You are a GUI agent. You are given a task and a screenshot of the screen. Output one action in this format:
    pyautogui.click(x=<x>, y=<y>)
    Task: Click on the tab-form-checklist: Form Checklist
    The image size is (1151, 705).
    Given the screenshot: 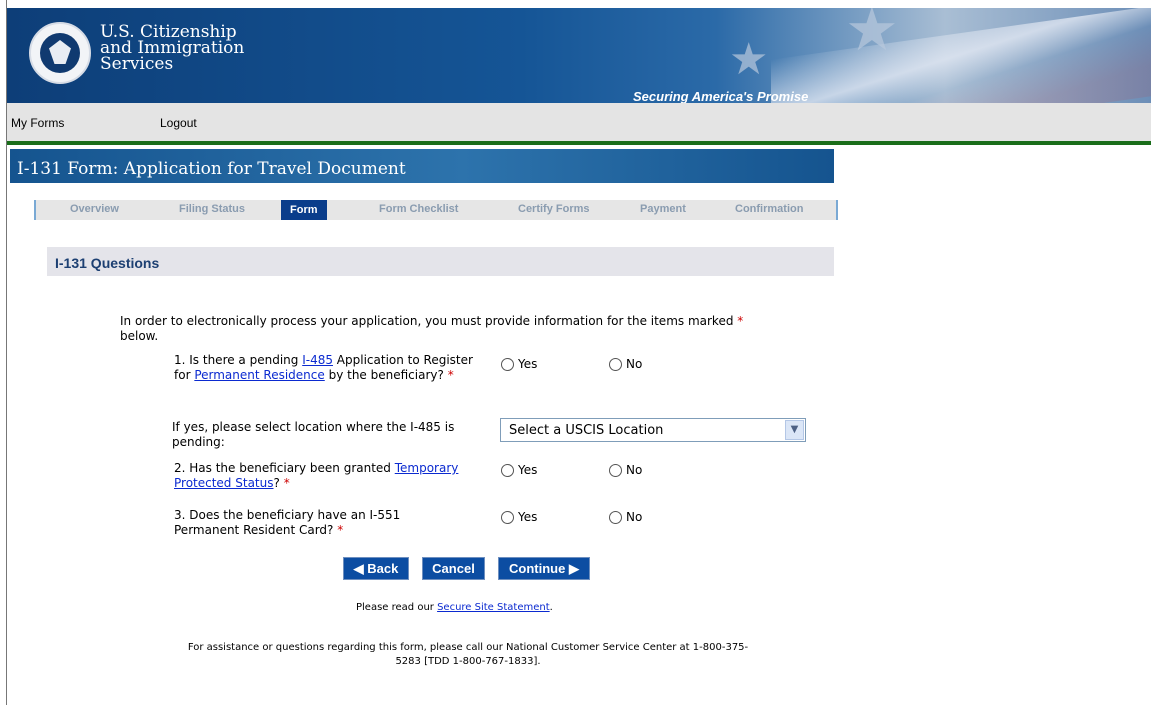 What is the action you would take?
    pyautogui.click(x=418, y=209)
    